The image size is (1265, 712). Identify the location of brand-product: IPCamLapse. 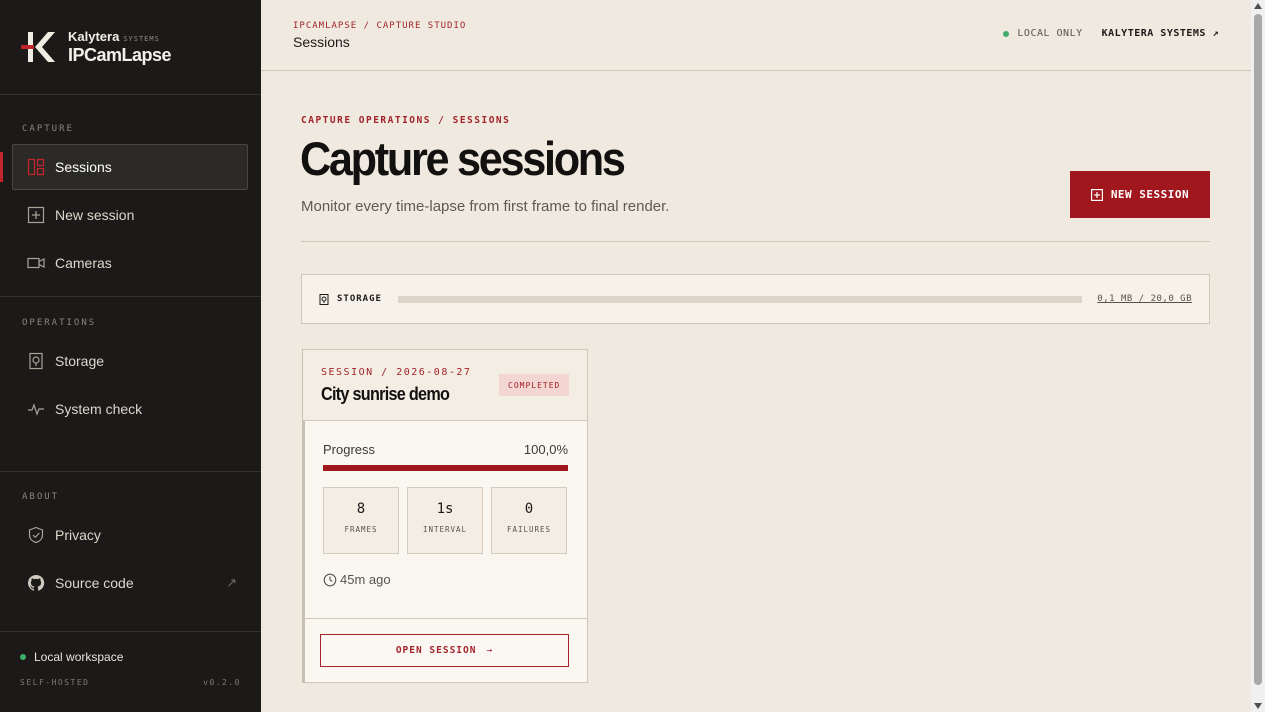
(120, 54).